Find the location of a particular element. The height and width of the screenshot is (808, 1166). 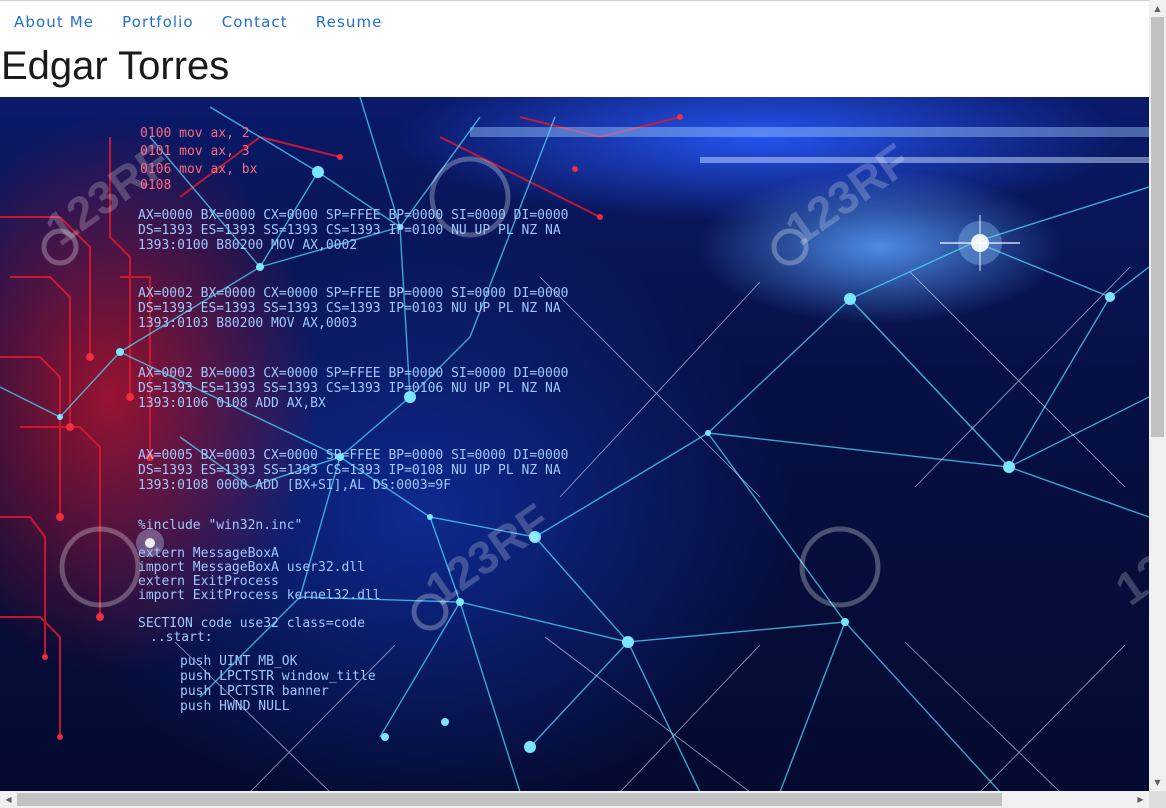

code-line: 0101 mov ax, 3 is located at coordinates (195, 151).